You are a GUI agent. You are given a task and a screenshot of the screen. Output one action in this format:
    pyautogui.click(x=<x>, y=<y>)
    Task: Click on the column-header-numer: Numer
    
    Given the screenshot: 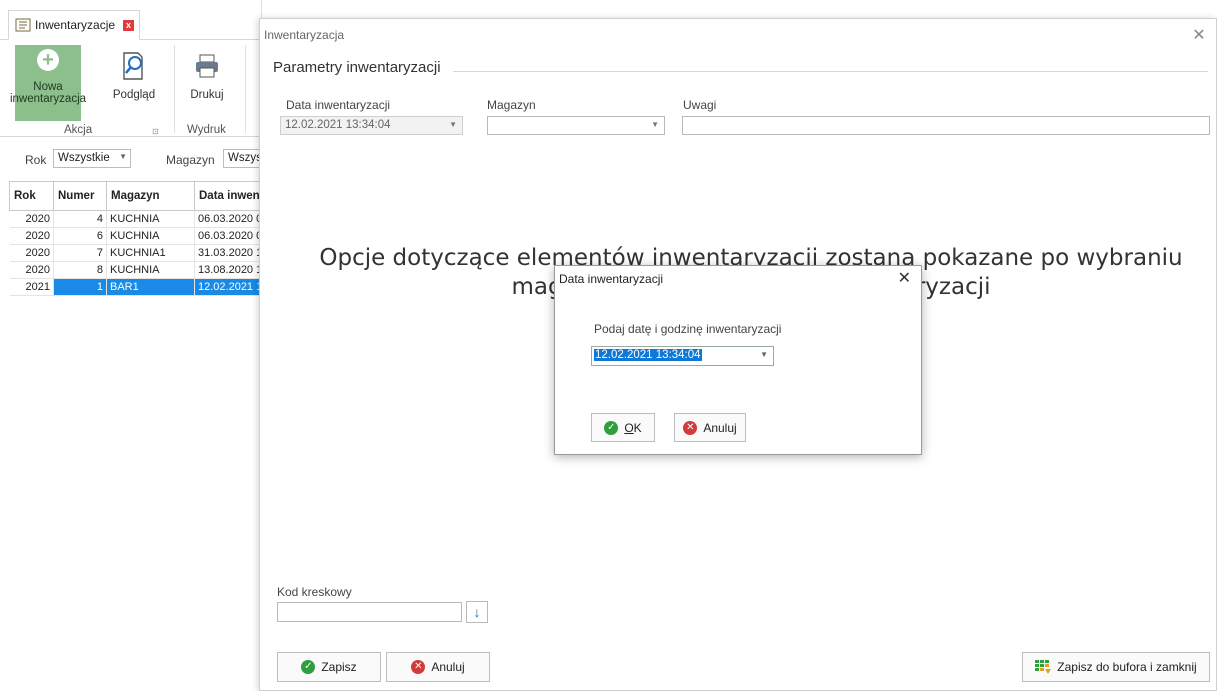 What is the action you would take?
    pyautogui.click(x=80, y=196)
    